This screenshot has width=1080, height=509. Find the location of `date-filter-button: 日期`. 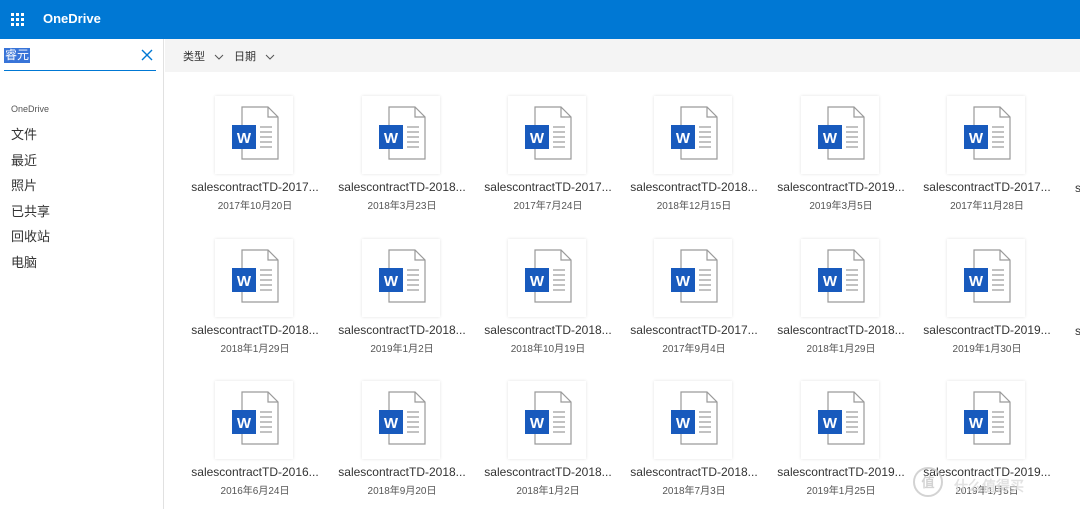

date-filter-button: 日期 is located at coordinates (254, 56).